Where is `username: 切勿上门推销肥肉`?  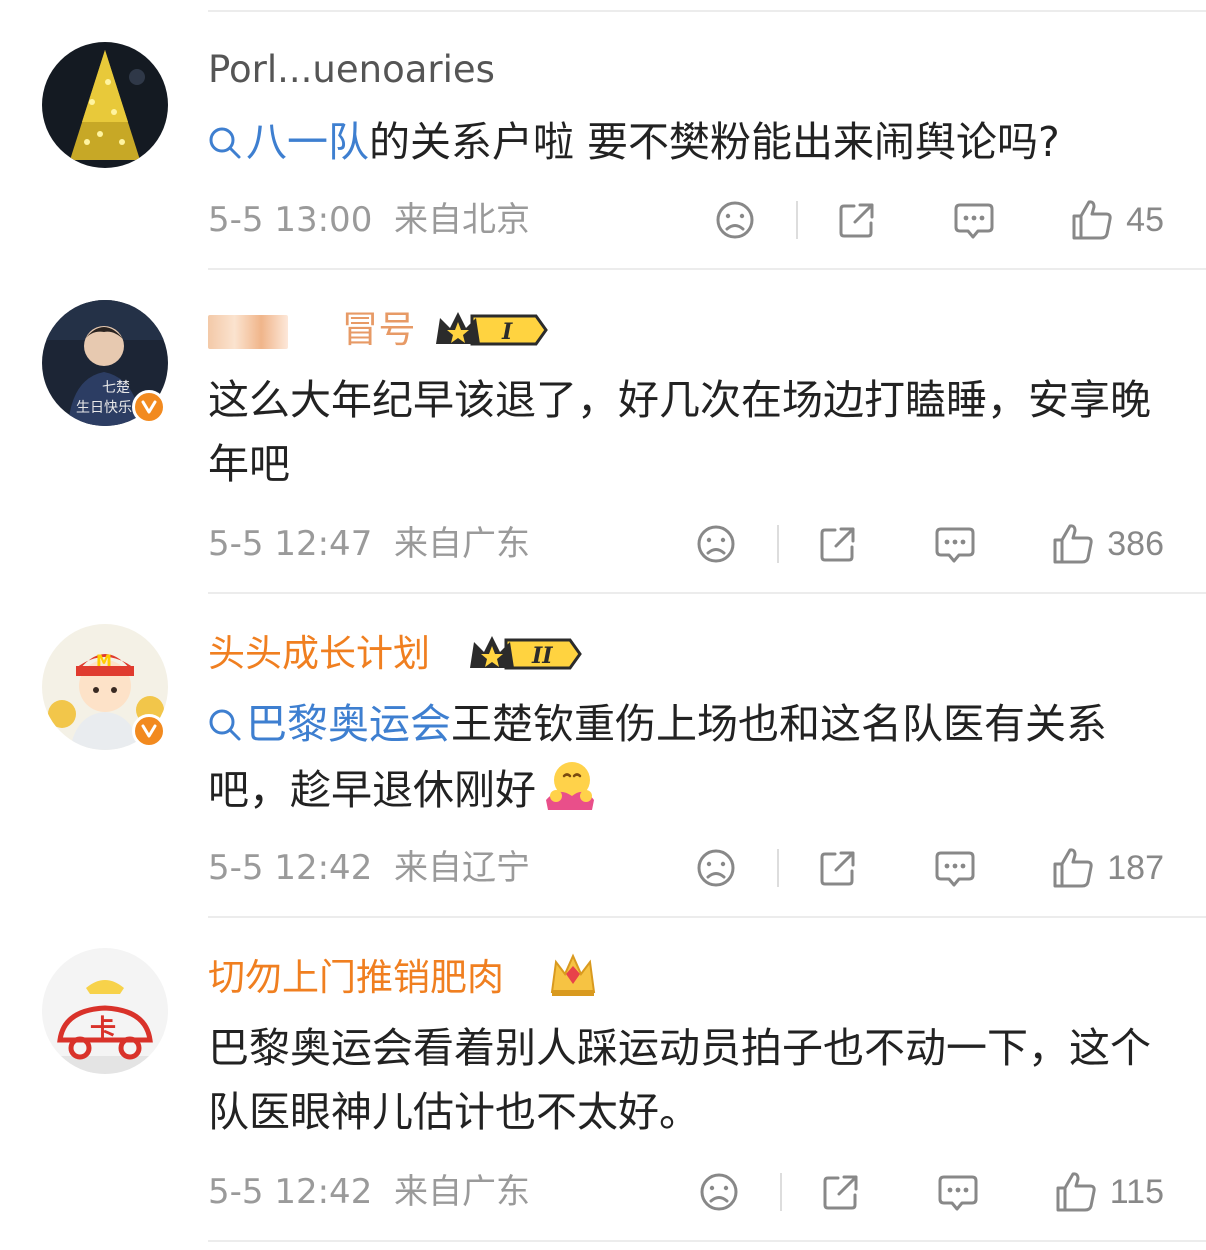 username: 切勿上门推销肥肉 is located at coordinates (356, 978).